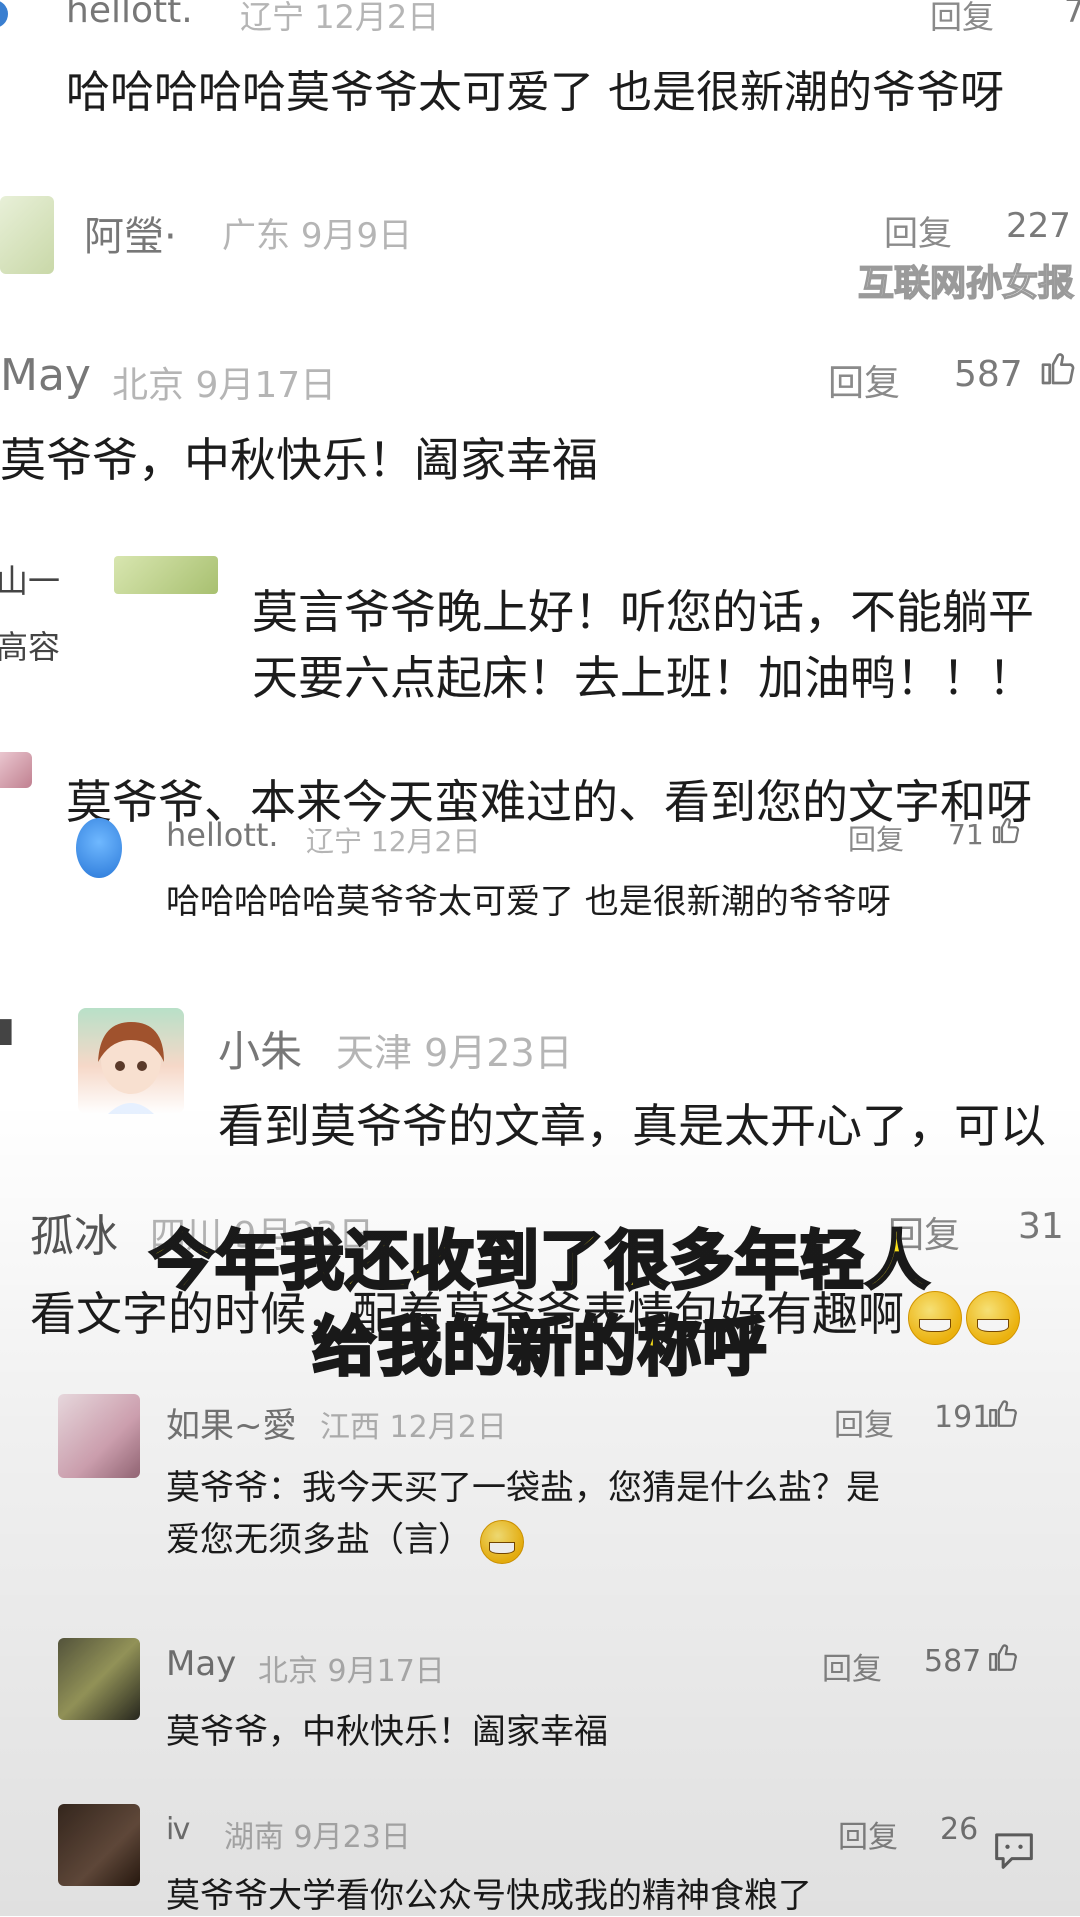 The height and width of the screenshot is (1917, 1080). I want to click on comment-text-body: 爱您无须多盐（言）, so click(319, 1540).